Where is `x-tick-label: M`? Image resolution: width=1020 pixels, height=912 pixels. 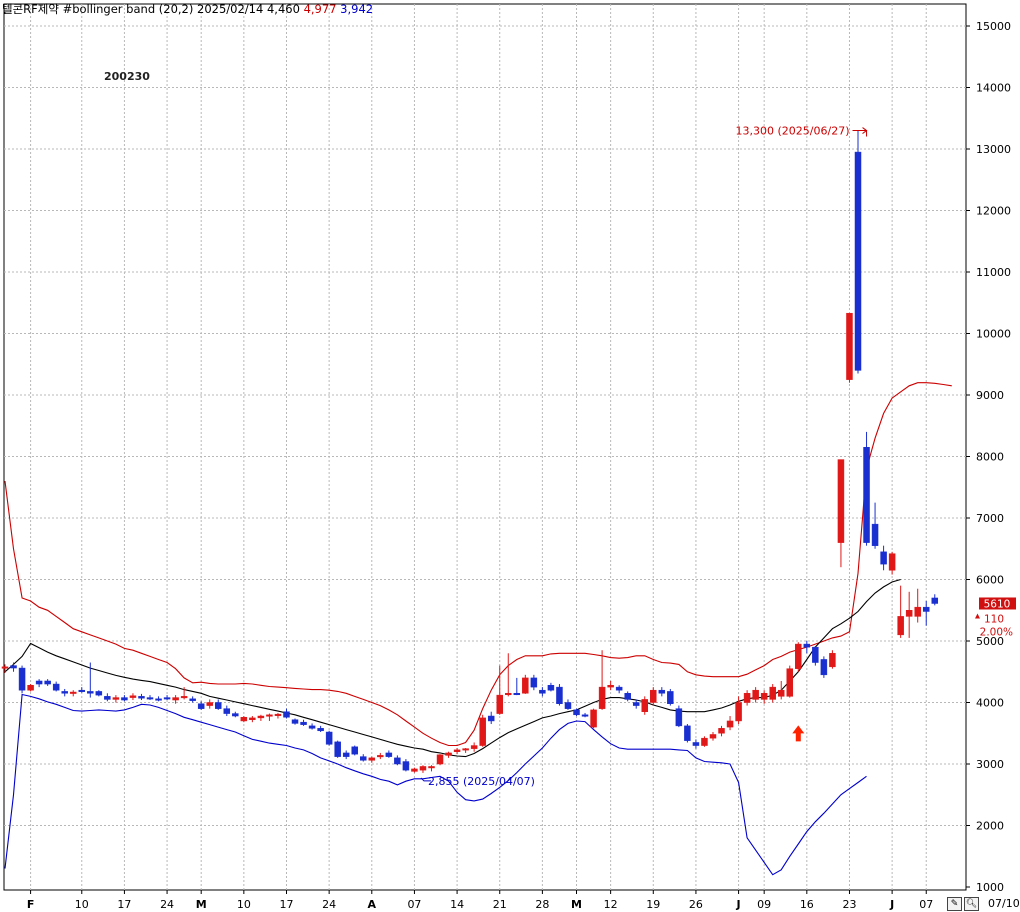
x-tick-label: M is located at coordinates (576, 904).